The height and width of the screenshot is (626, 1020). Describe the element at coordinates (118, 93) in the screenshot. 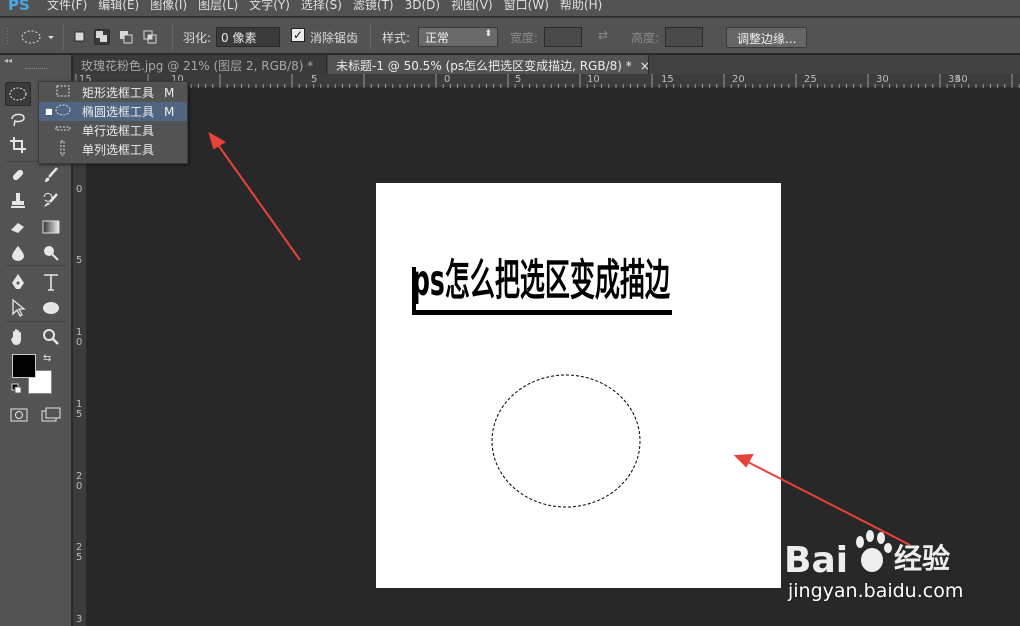

I see `flyout-item-label: 矩形选框工具` at that location.